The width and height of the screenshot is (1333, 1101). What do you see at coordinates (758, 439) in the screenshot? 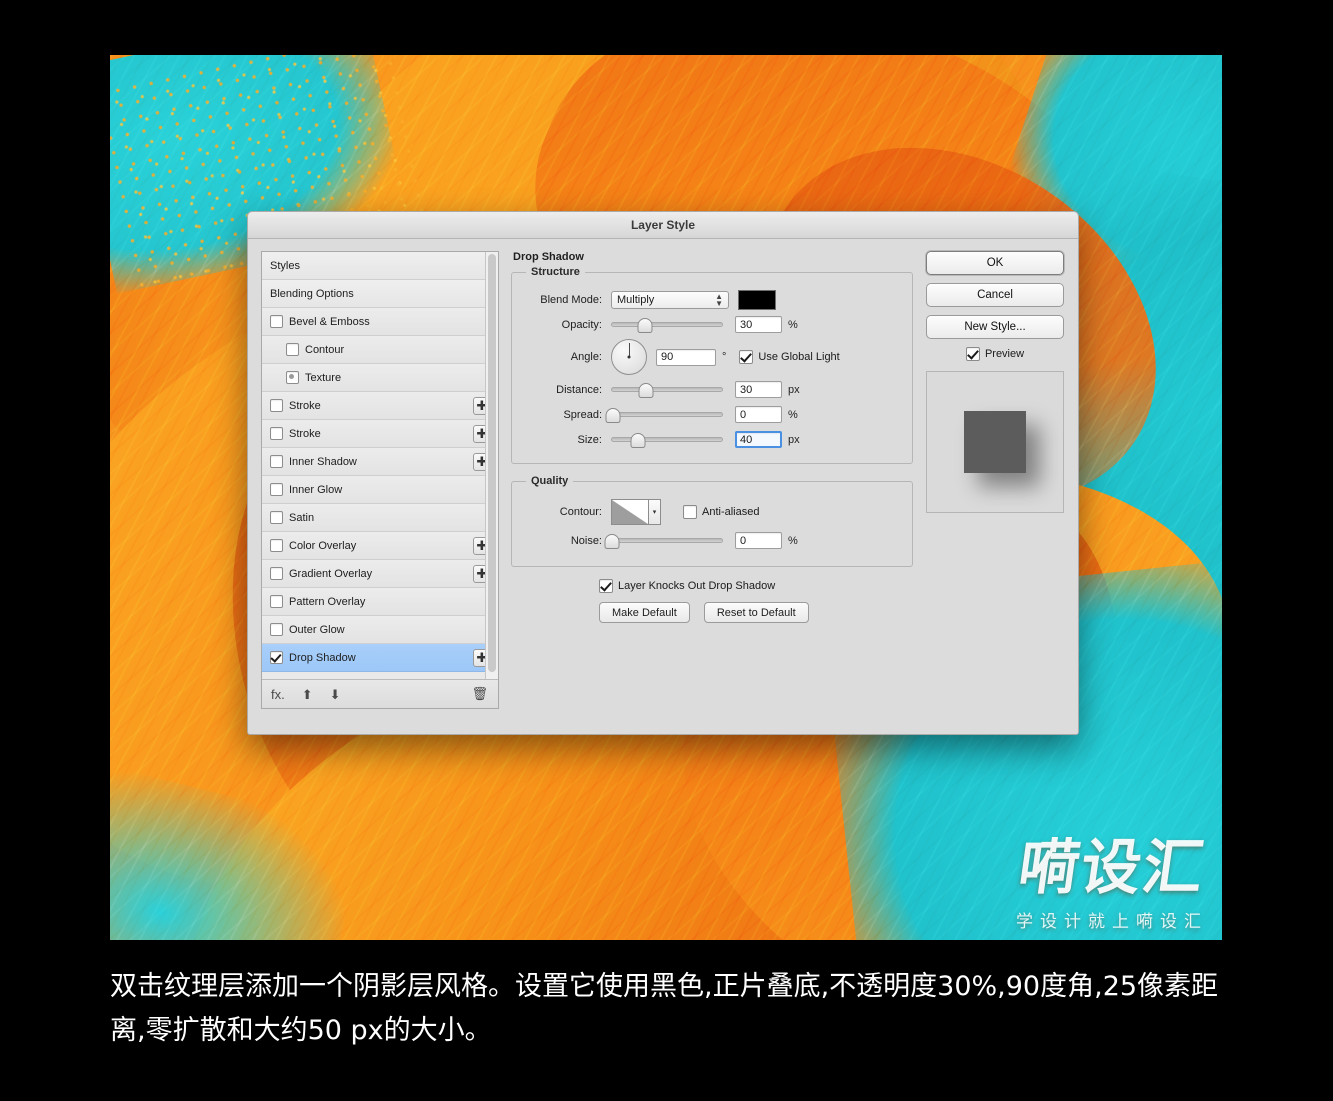
I see `size-input: 40` at bounding box center [758, 439].